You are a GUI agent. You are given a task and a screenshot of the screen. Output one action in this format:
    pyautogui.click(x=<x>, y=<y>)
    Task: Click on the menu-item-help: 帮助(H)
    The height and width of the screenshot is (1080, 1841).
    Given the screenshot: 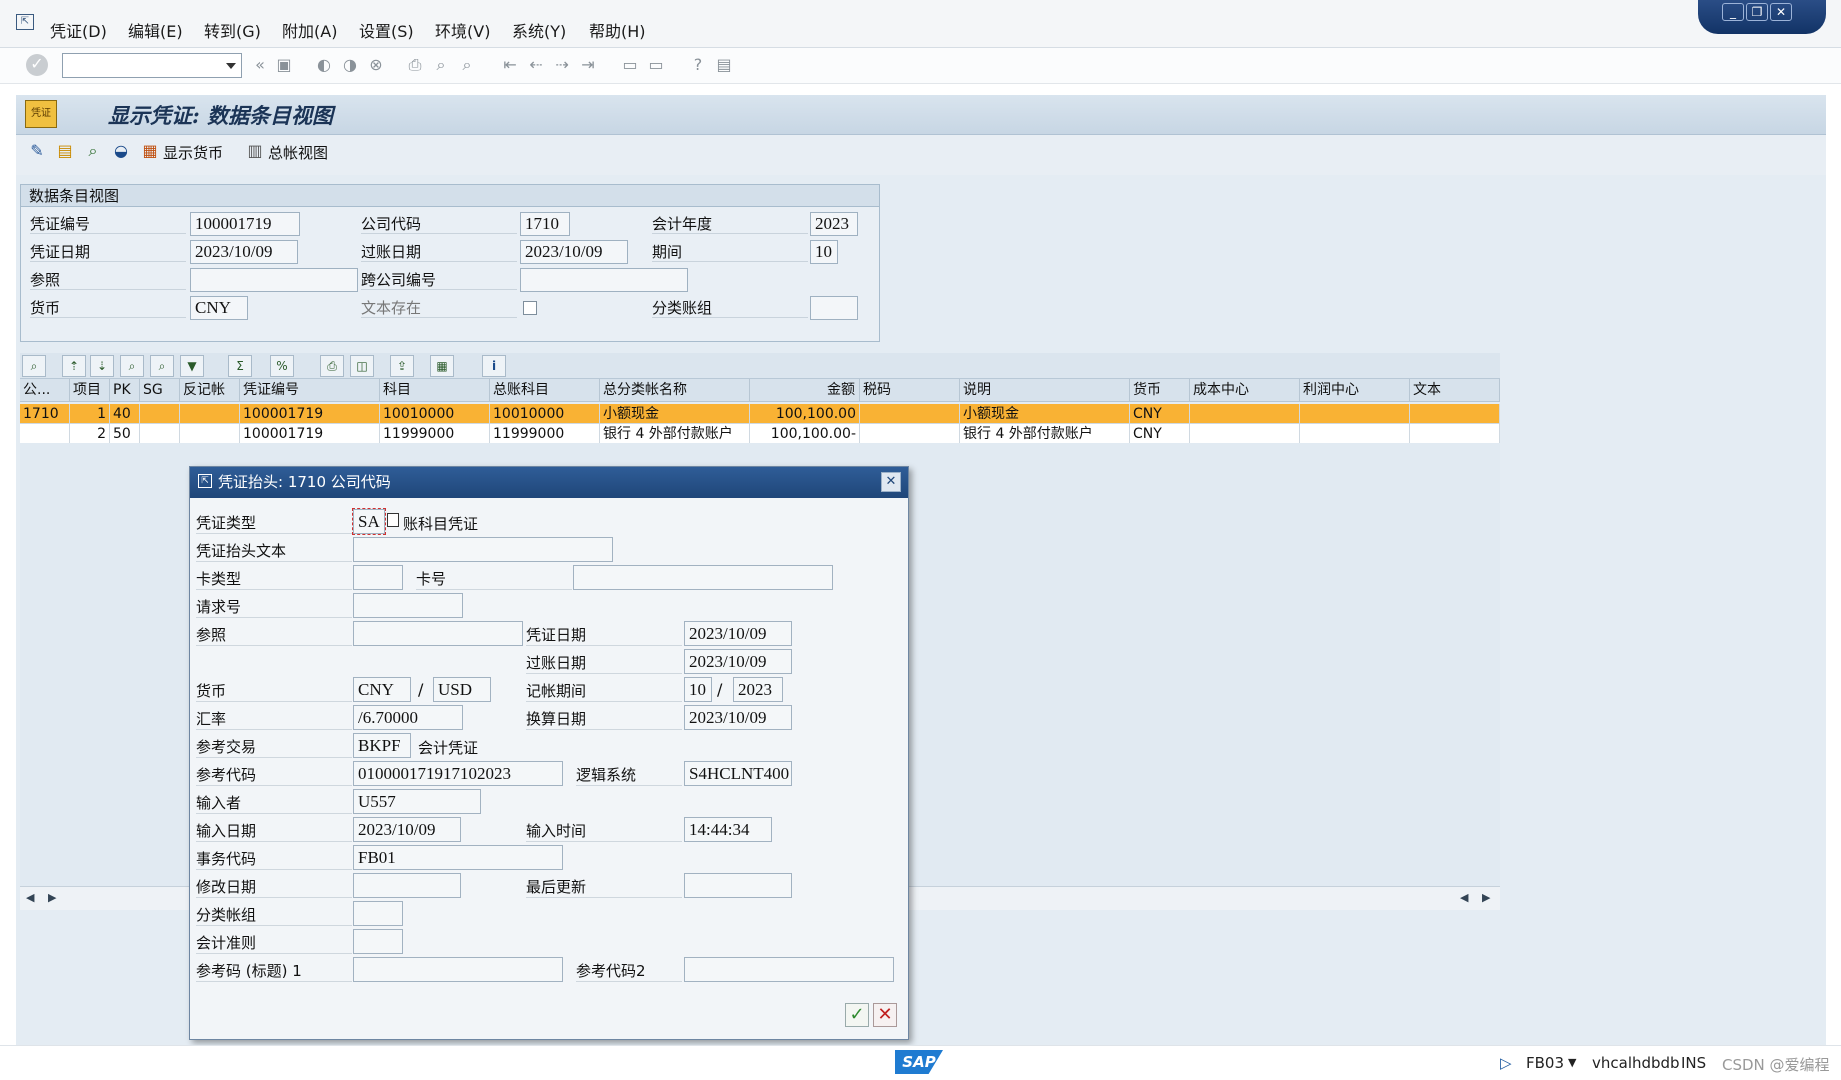 What is the action you would take?
    pyautogui.click(x=617, y=30)
    